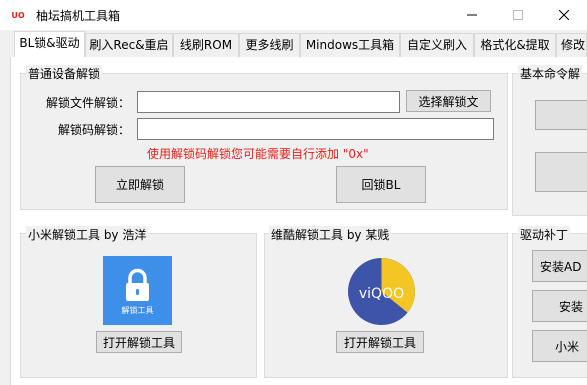  I want to click on basic-command-group-title: 基本命令解, so click(550, 73).